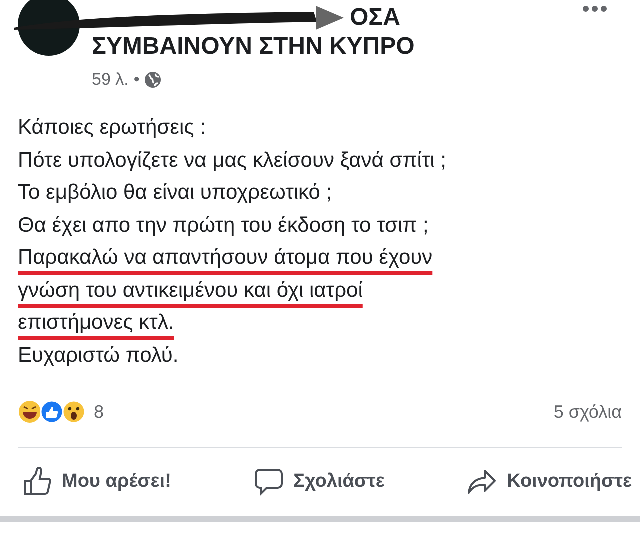  Describe the element at coordinates (482, 482) in the screenshot. I see `share-arrow-icon` at that location.